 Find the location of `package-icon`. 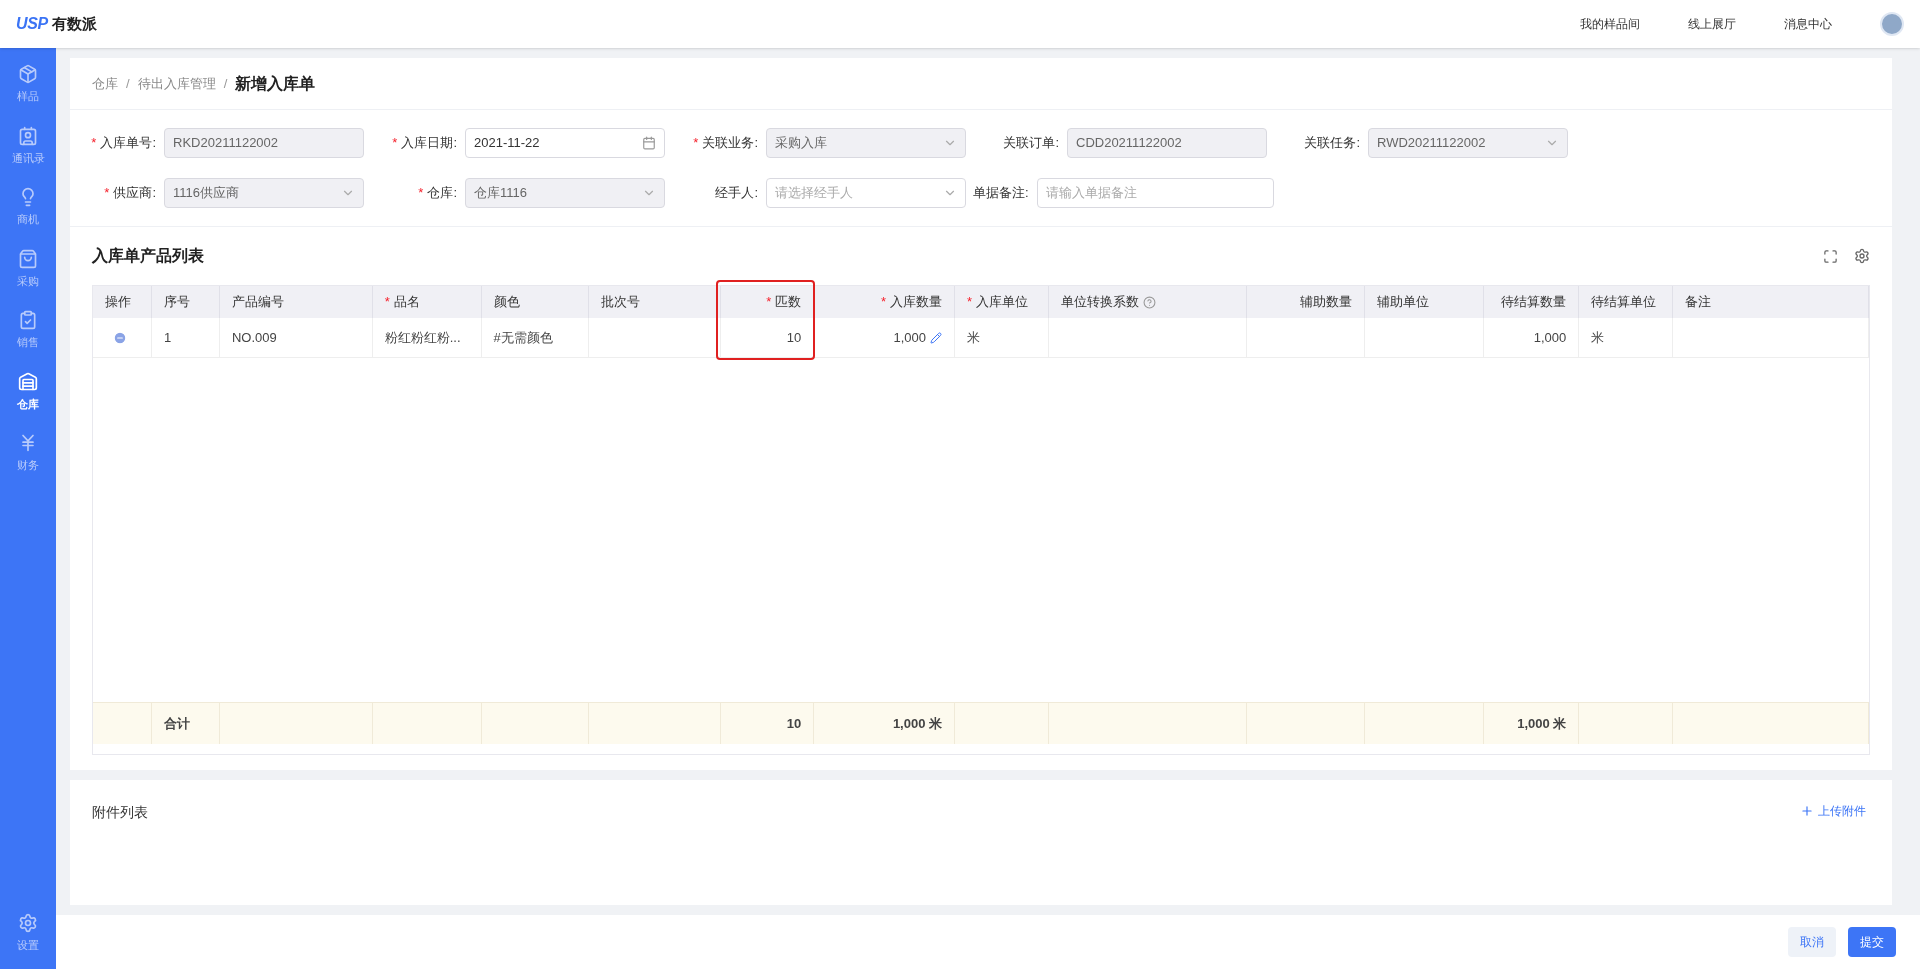

package-icon is located at coordinates (28, 74).